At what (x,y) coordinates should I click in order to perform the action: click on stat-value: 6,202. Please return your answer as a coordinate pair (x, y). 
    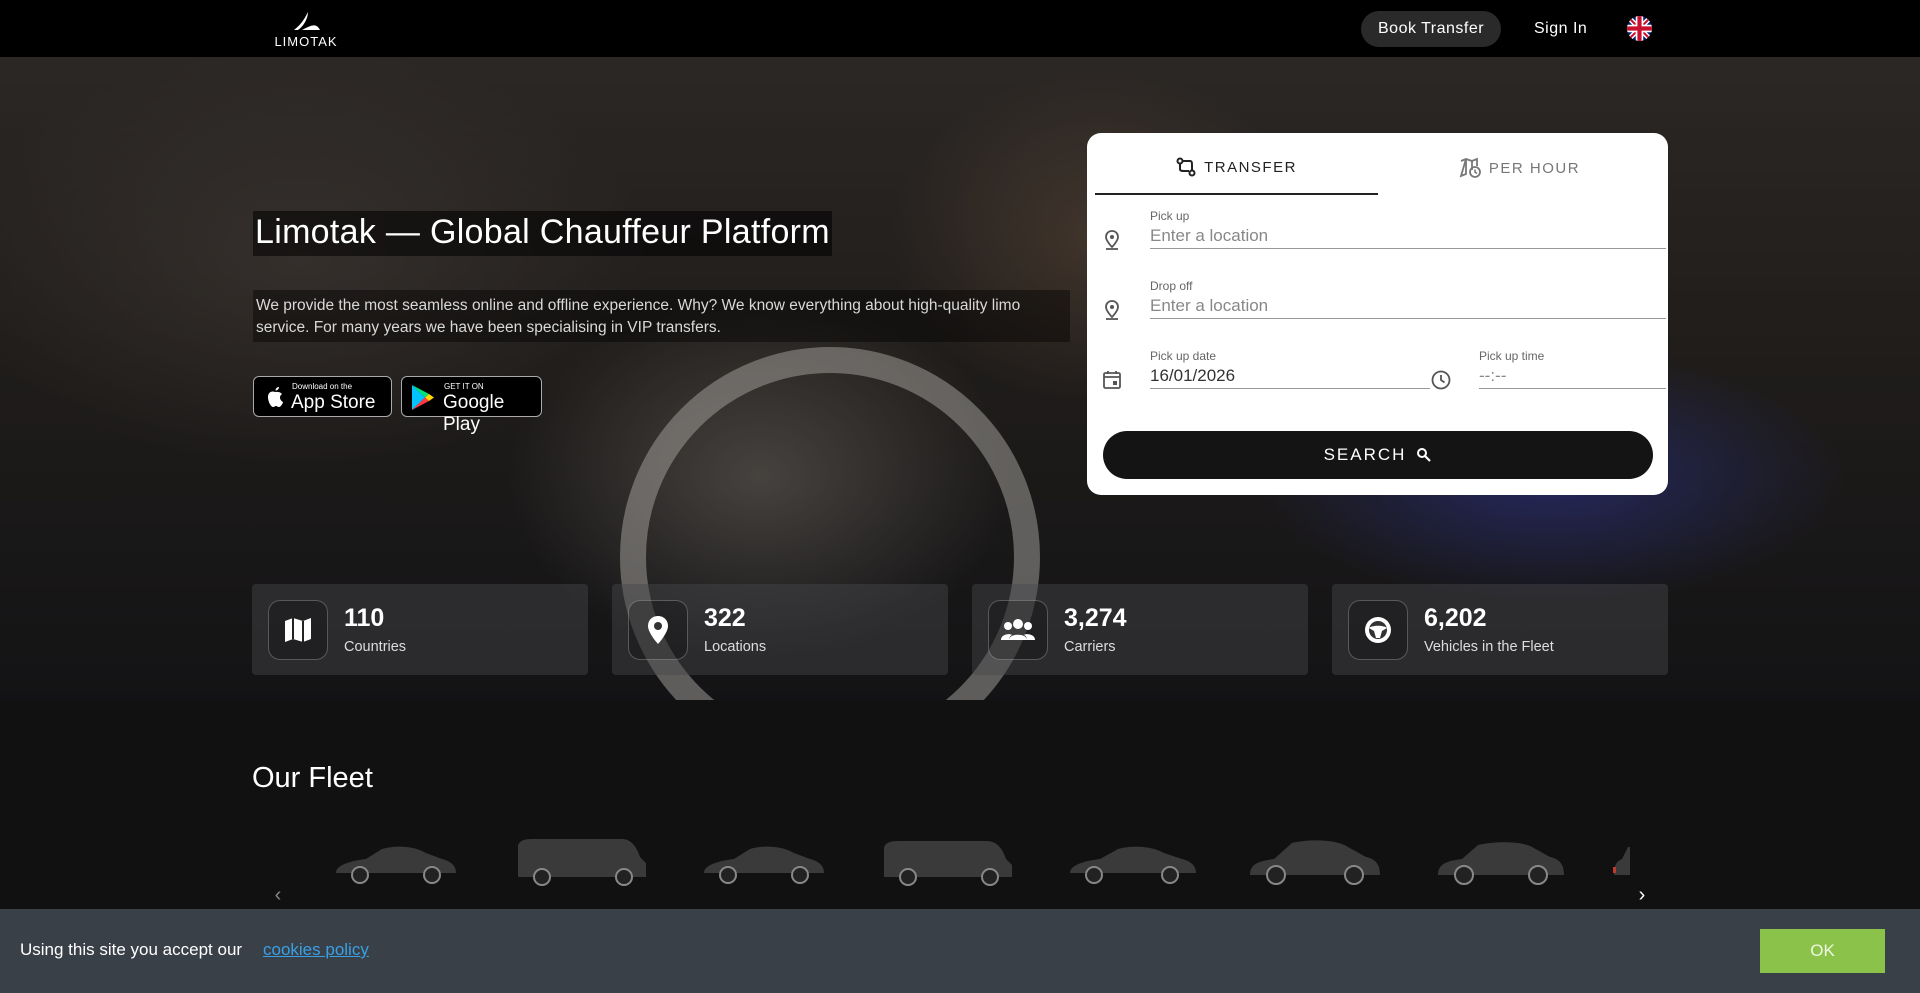
    Looking at the image, I should click on (1455, 618).